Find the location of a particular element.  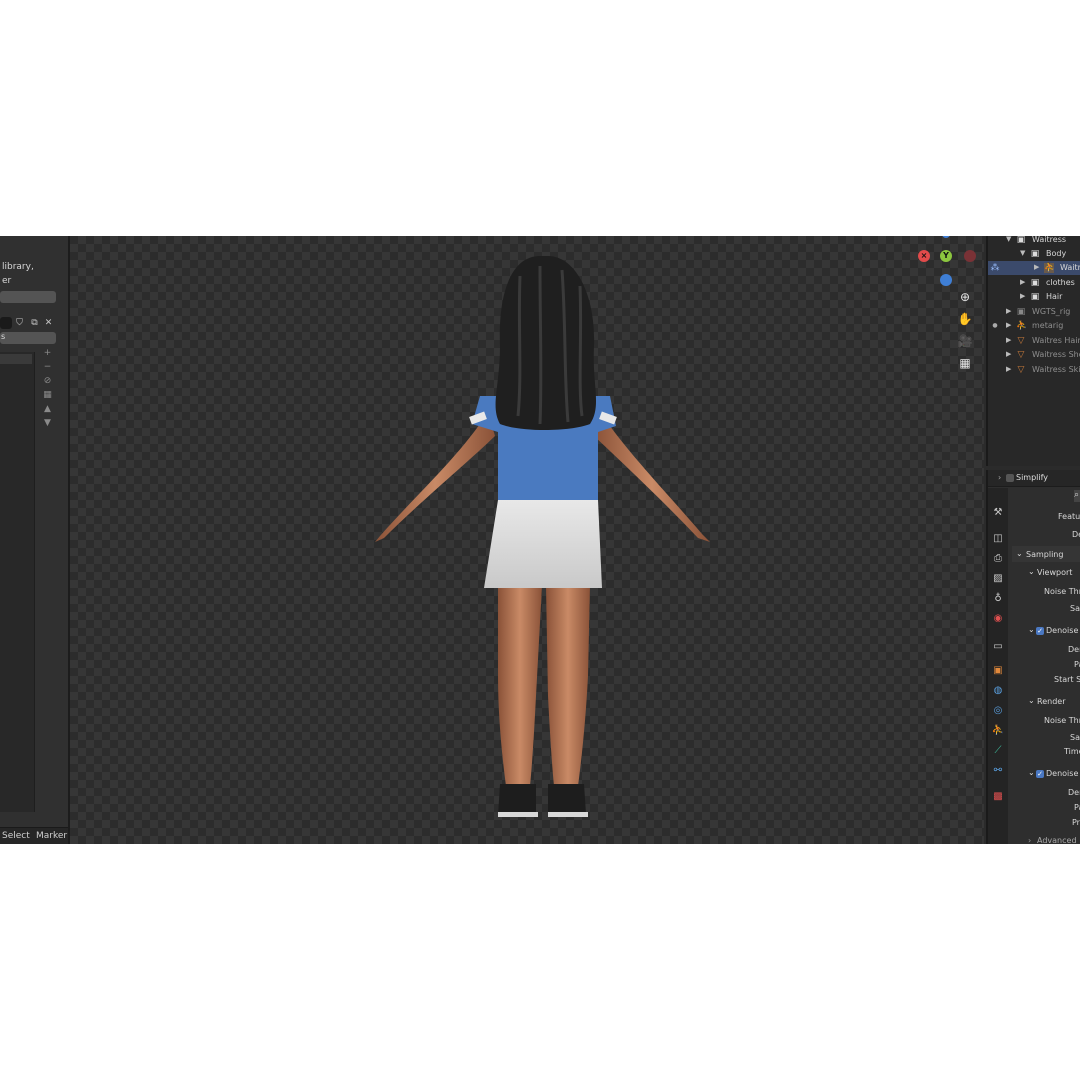

left-name-field is located at coordinates (28, 297).